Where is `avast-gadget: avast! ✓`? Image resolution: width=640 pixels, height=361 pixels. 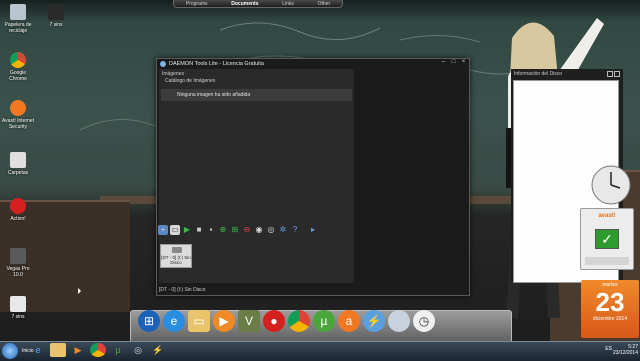
avast-gadget: avast! ✓ is located at coordinates (607, 239).